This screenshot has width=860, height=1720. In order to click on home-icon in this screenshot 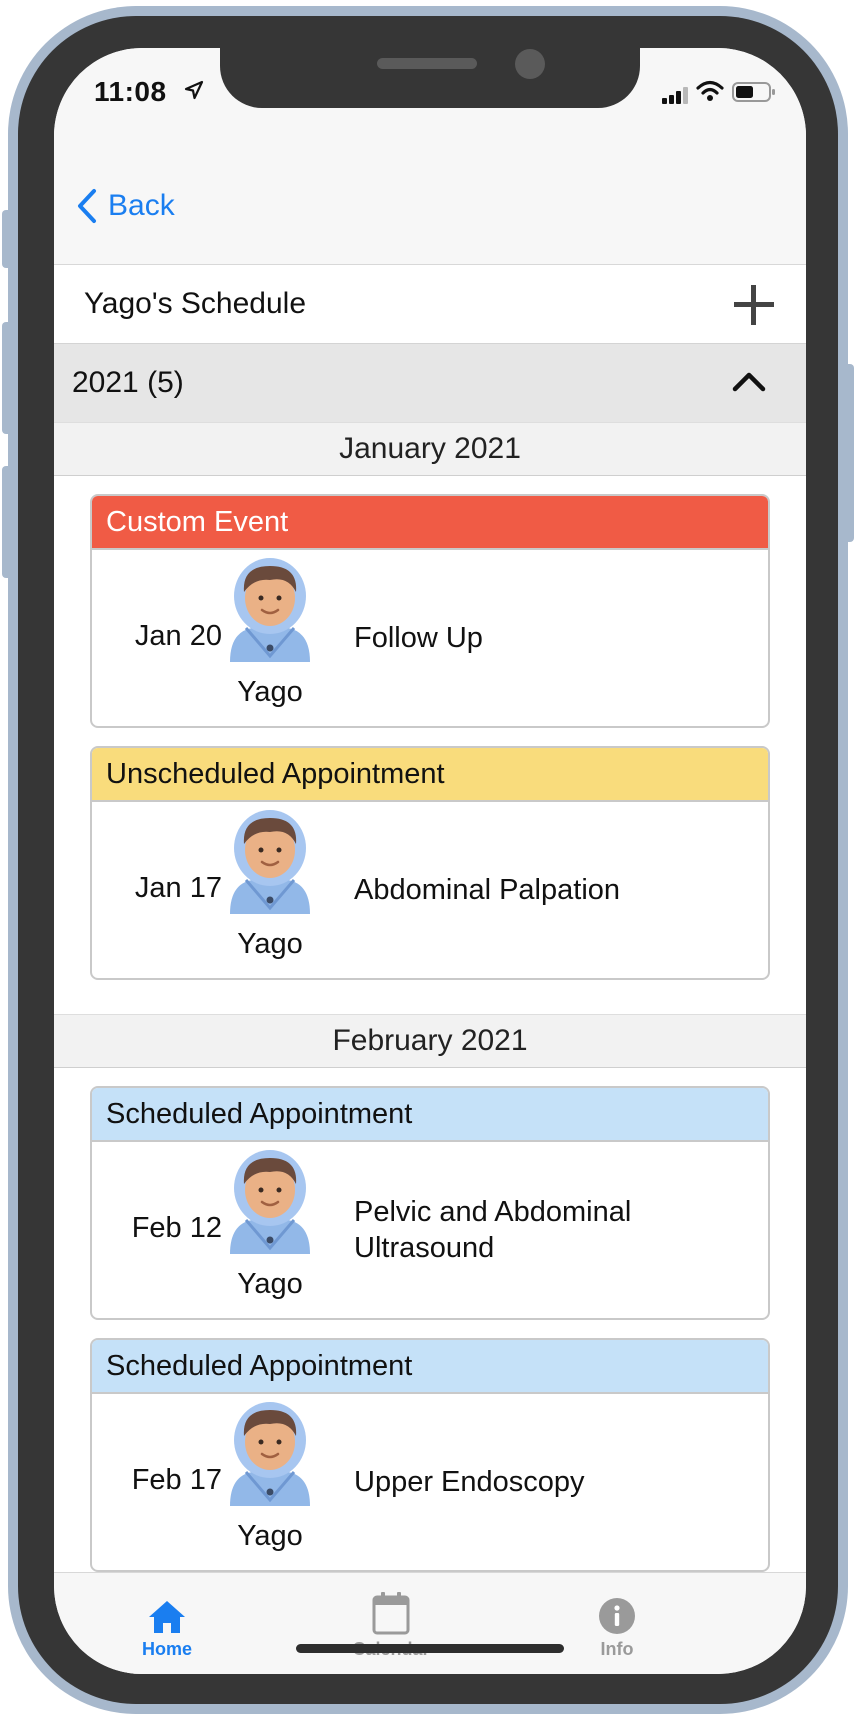, I will do `click(167, 1617)`.